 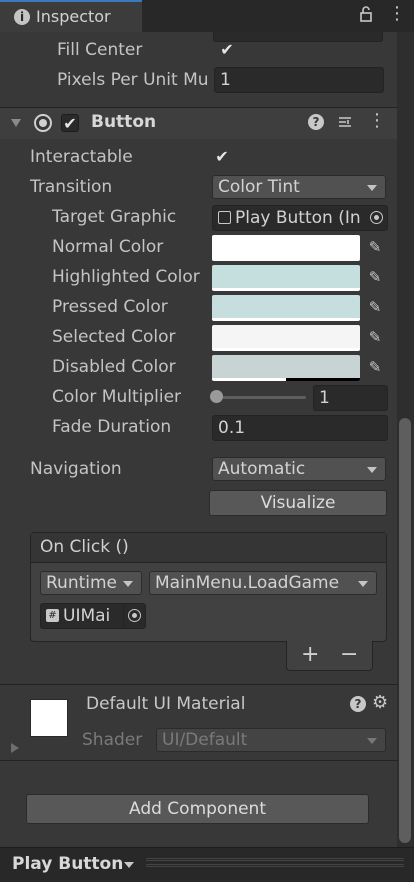 I want to click on color-multiplier-slider-thumb, so click(x=216, y=396).